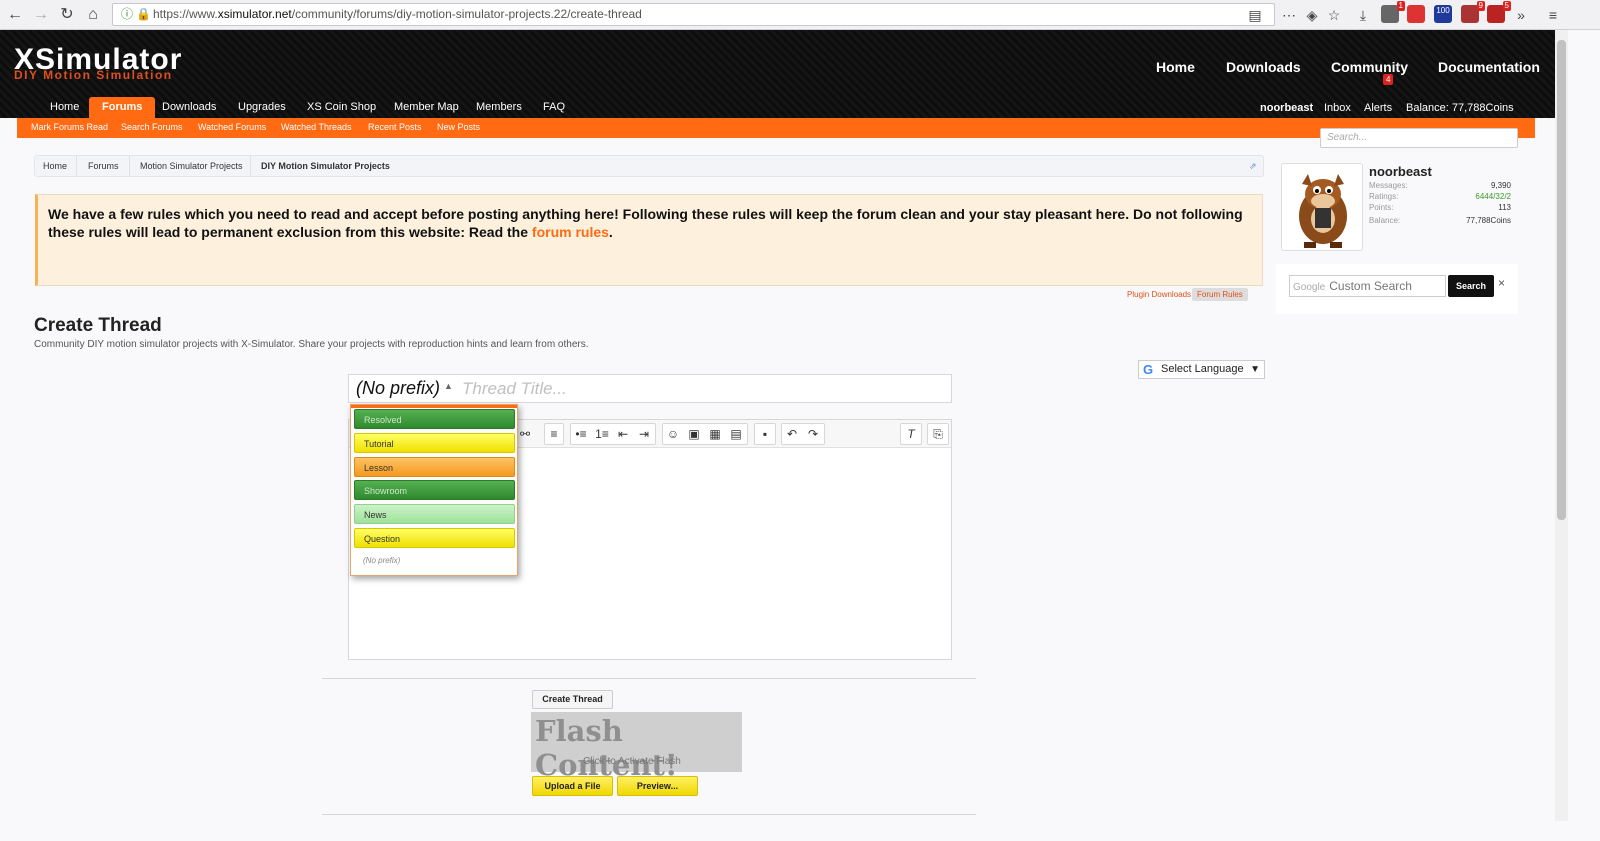 This screenshot has width=1600, height=841. What do you see at coordinates (1443, 14) in the screenshot?
I see `extension-icon: 100` at bounding box center [1443, 14].